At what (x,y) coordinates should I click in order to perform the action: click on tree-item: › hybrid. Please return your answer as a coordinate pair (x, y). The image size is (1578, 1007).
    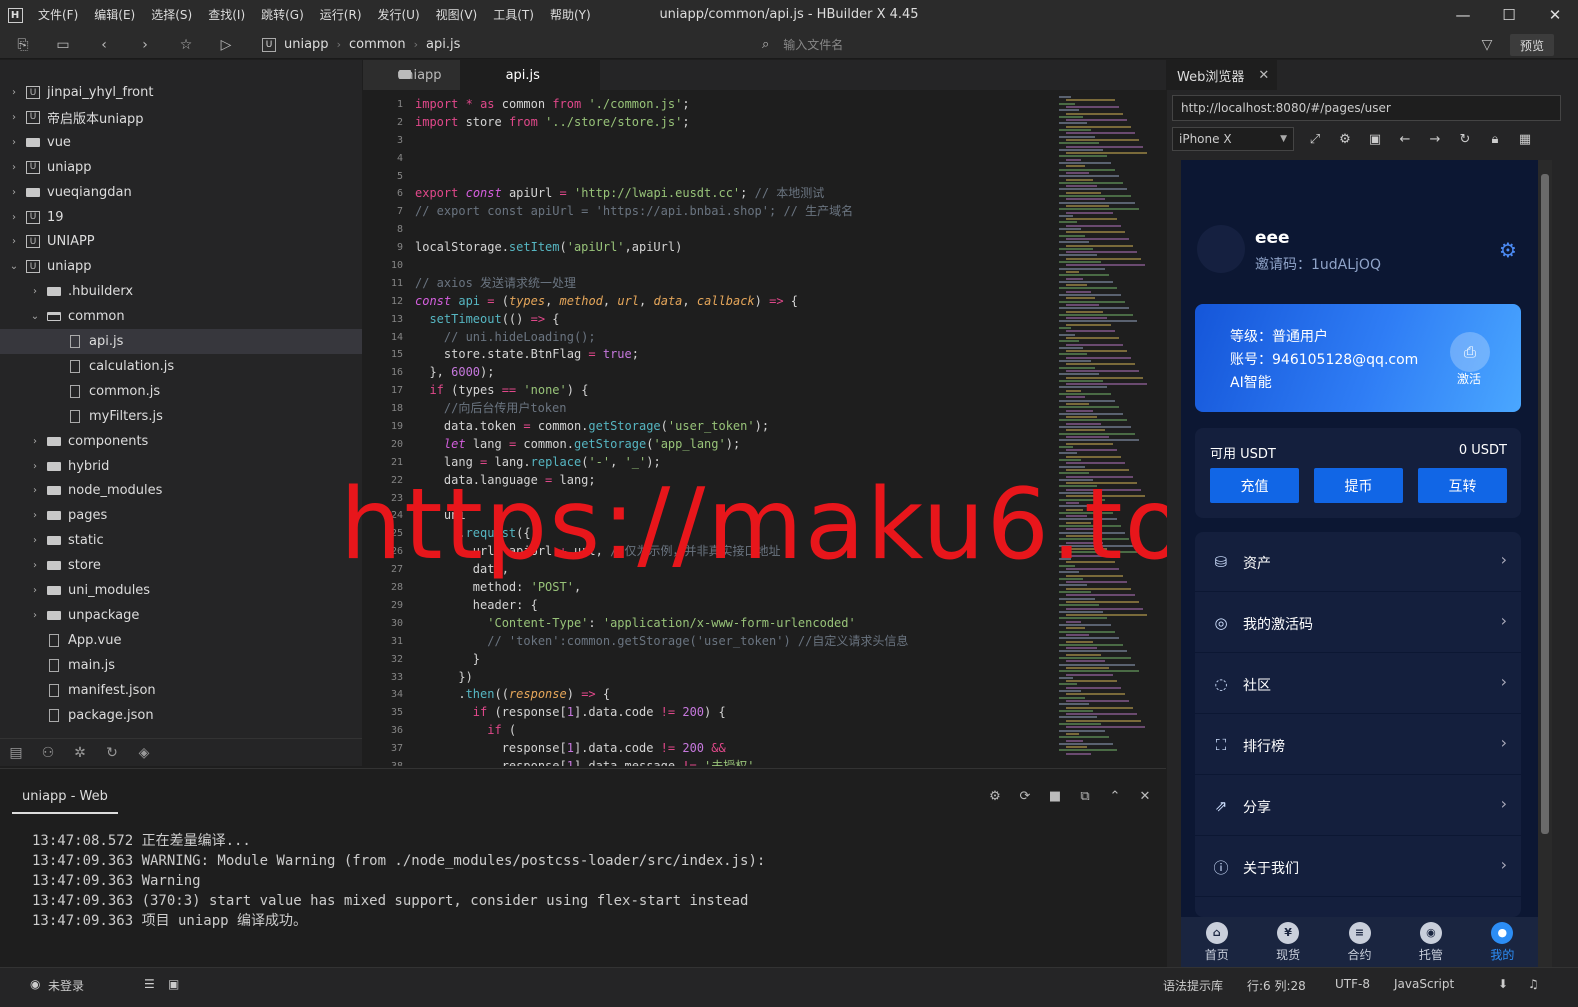
    Looking at the image, I should click on (181, 466).